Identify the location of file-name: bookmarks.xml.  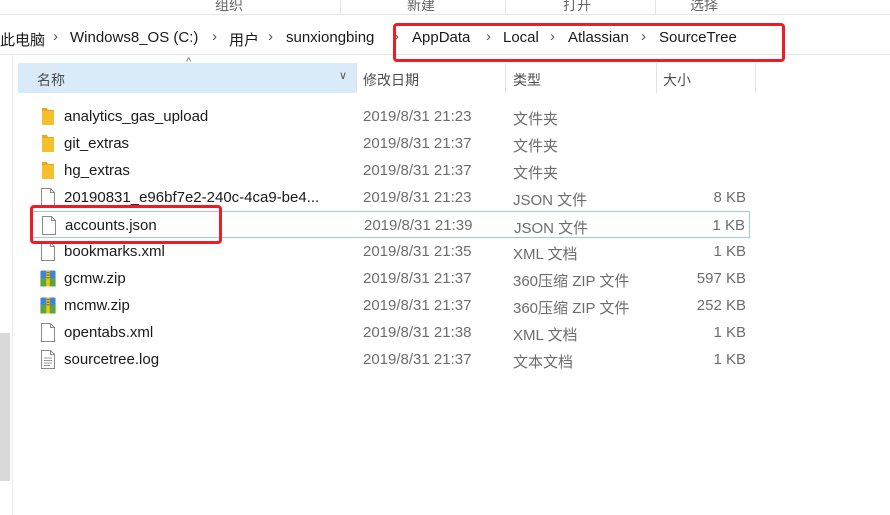
(114, 251).